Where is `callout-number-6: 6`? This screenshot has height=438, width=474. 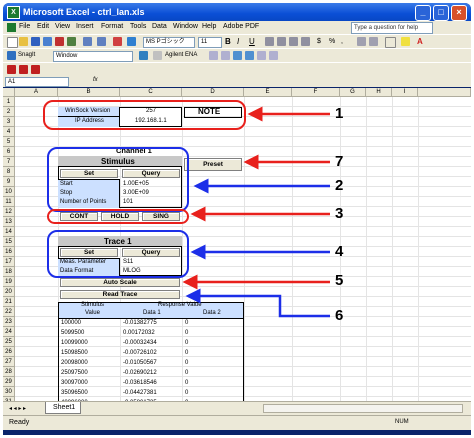
callout-number-6: 6 is located at coordinates (339, 315).